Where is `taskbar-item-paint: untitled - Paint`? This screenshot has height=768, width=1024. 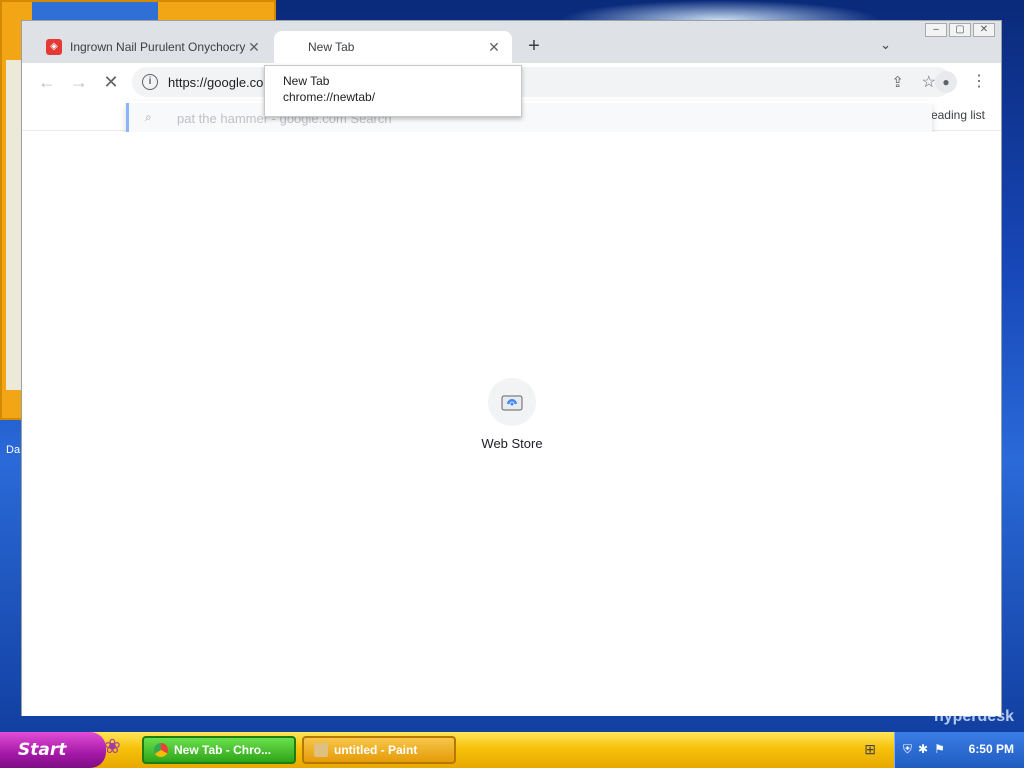
taskbar-item-paint: untitled - Paint is located at coordinates (379, 750).